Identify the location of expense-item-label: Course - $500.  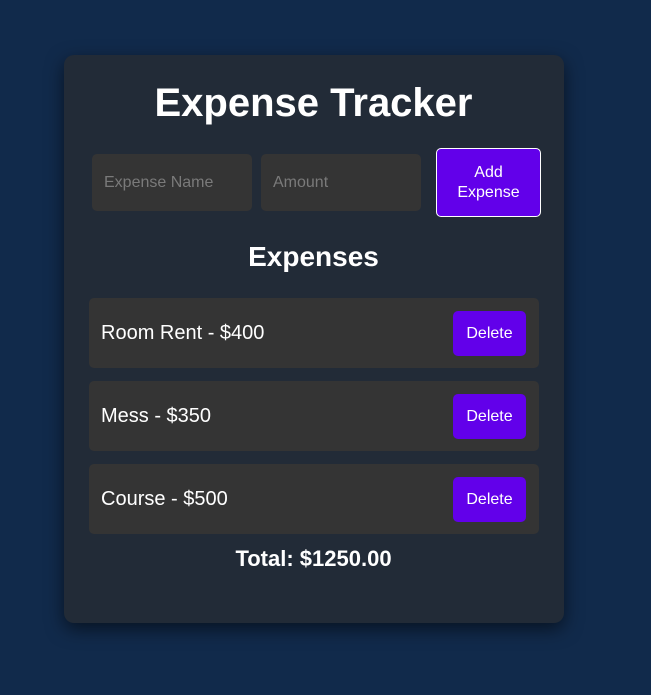
(164, 499).